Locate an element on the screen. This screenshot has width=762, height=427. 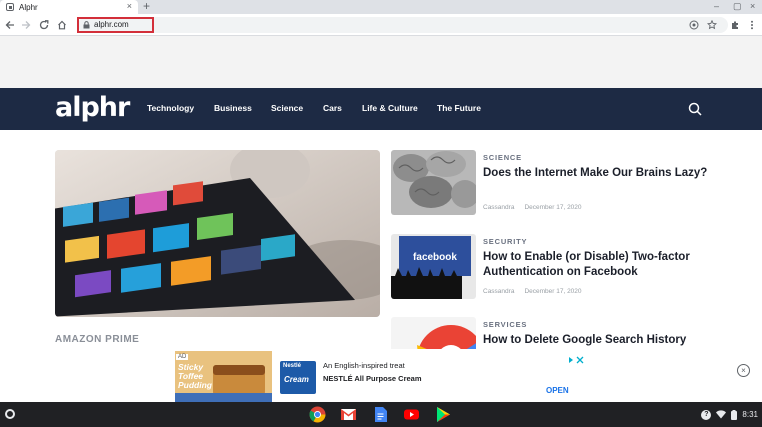
nestle-logo: Nestlé Cream is located at coordinates (298, 377).